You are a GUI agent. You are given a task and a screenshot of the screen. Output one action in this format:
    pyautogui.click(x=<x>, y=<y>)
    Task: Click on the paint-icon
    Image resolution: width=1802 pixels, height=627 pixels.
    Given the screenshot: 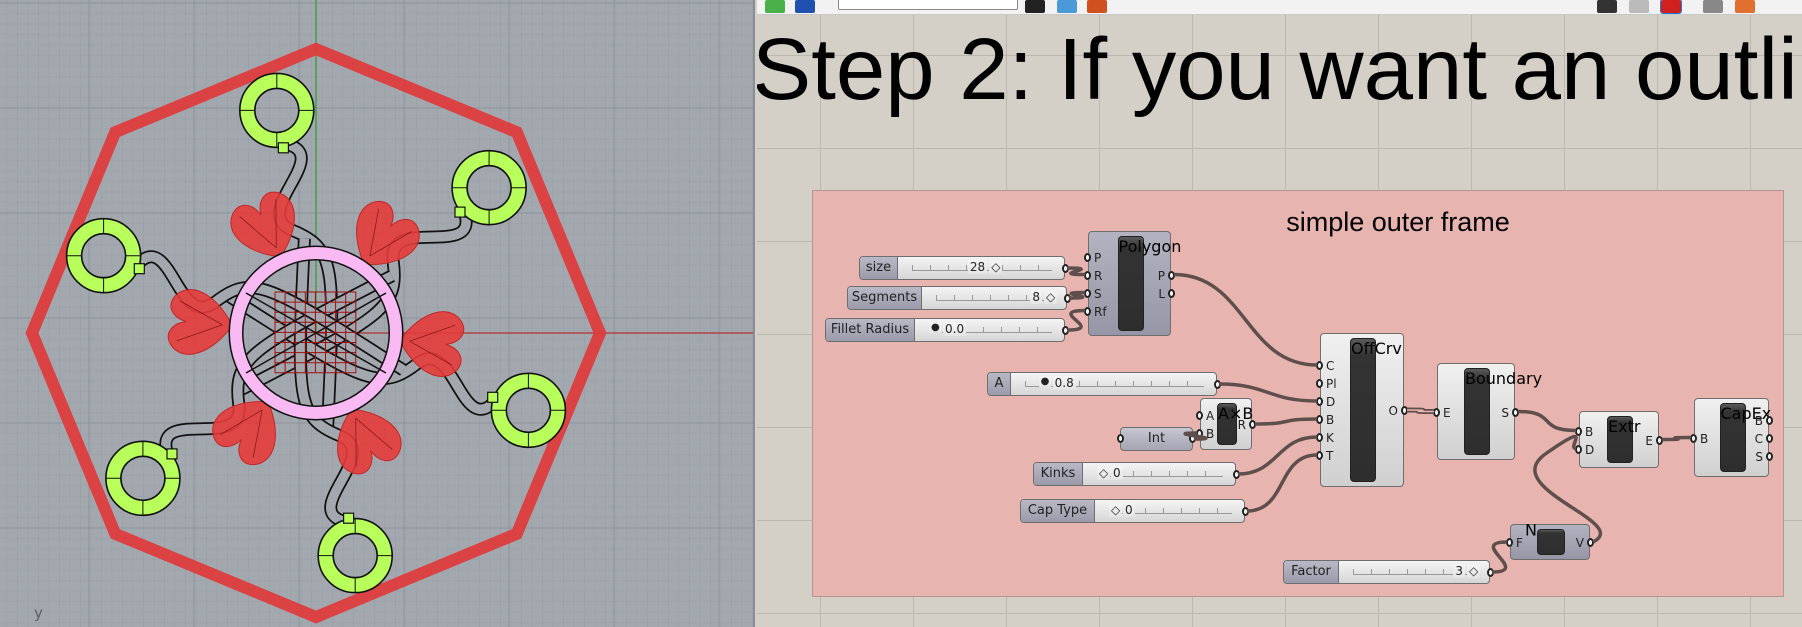 What is the action you would take?
    pyautogui.click(x=1097, y=6)
    